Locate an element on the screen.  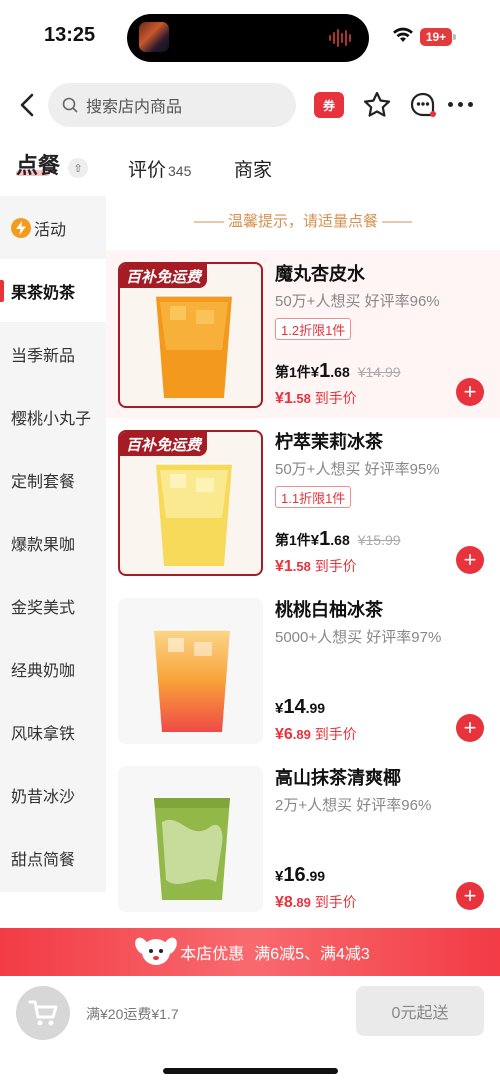
lightning-icon is located at coordinates (21, 227).